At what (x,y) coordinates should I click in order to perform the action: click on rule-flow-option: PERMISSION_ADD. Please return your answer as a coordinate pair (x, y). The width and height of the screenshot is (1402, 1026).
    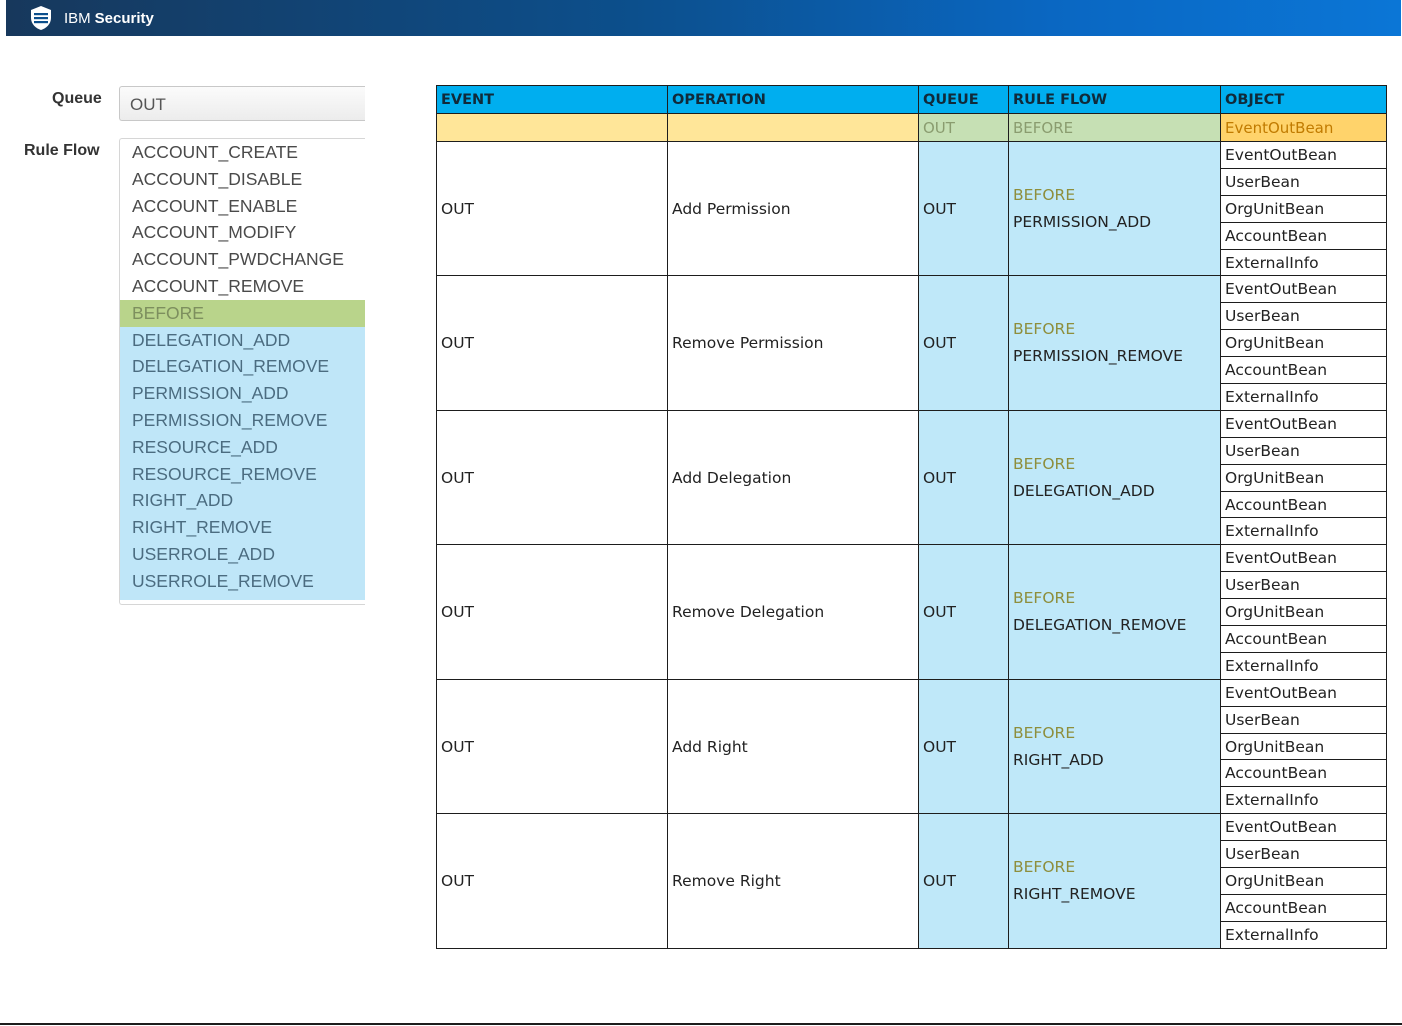
    Looking at the image, I should click on (242, 393).